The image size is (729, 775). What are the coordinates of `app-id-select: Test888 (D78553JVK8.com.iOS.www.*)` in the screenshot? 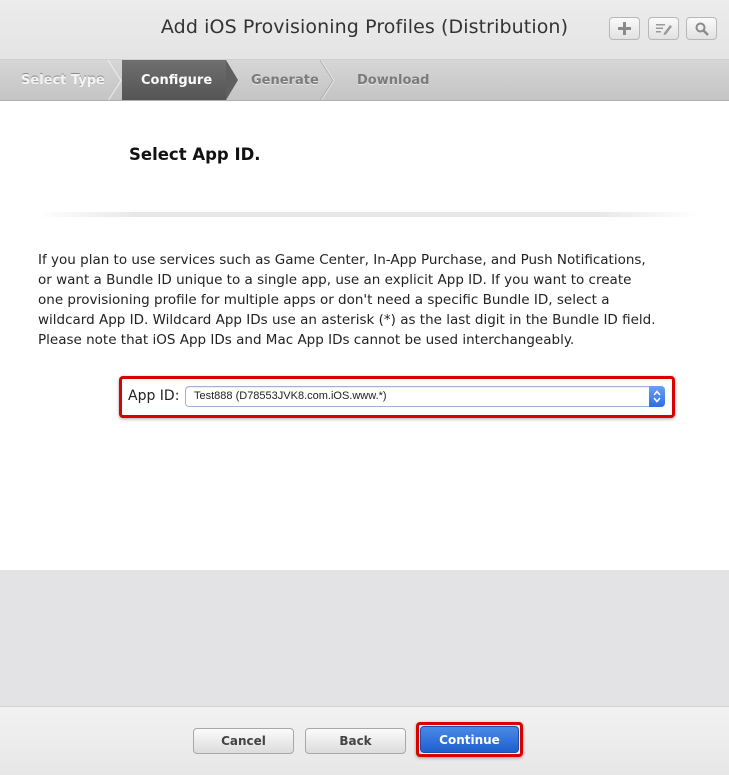 It's located at (425, 396).